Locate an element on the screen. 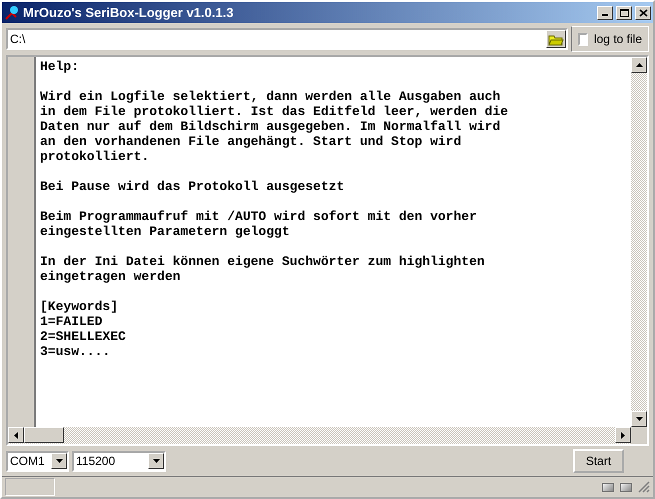 The height and width of the screenshot is (499, 655). resize-grip-icon is located at coordinates (644, 487).